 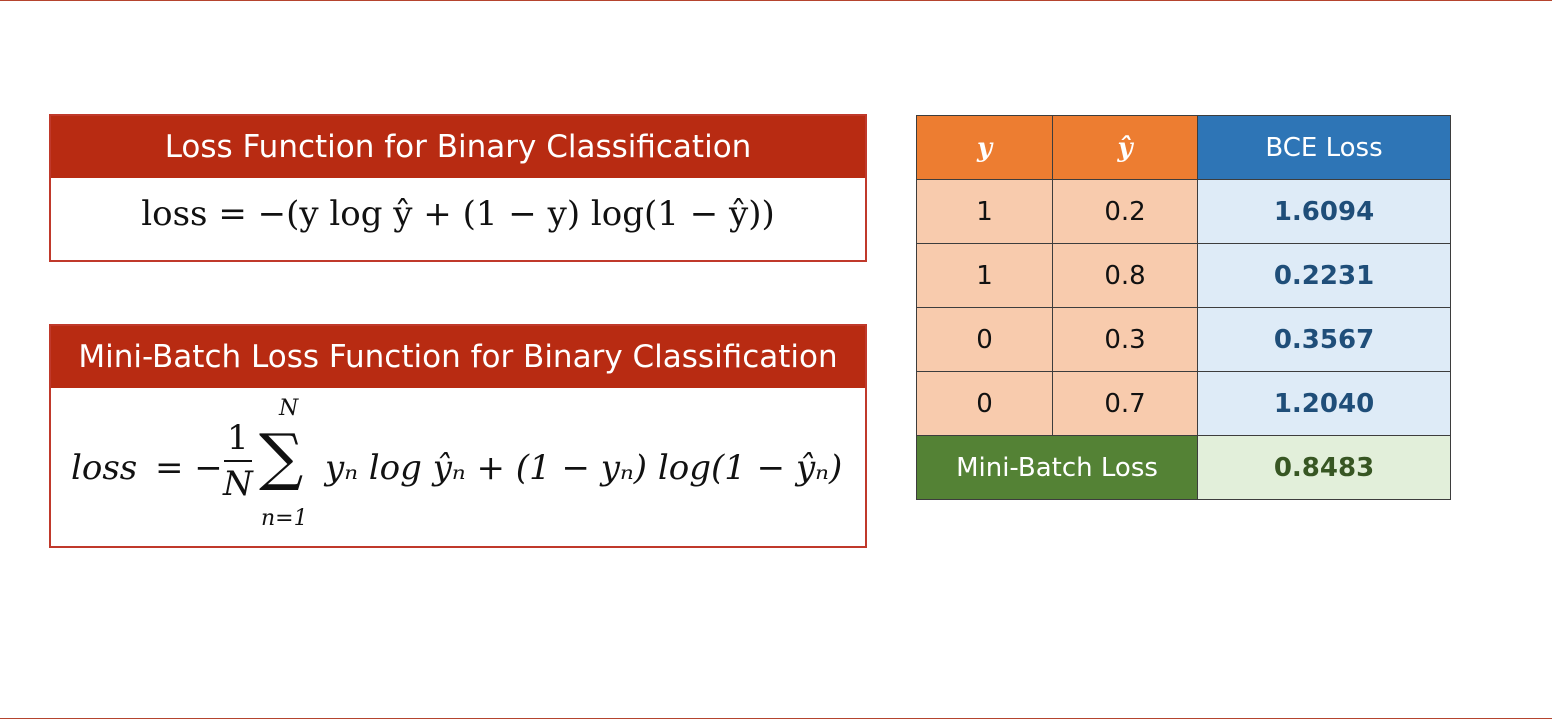 I want to click on fraction-numerator: 1, so click(x=238, y=438).